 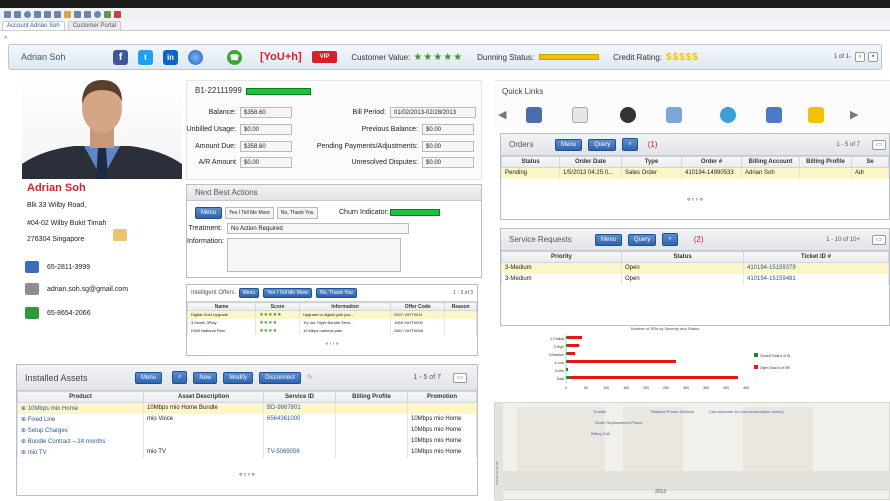 I want to click on bookmark-icon, so click(x=117, y=14).